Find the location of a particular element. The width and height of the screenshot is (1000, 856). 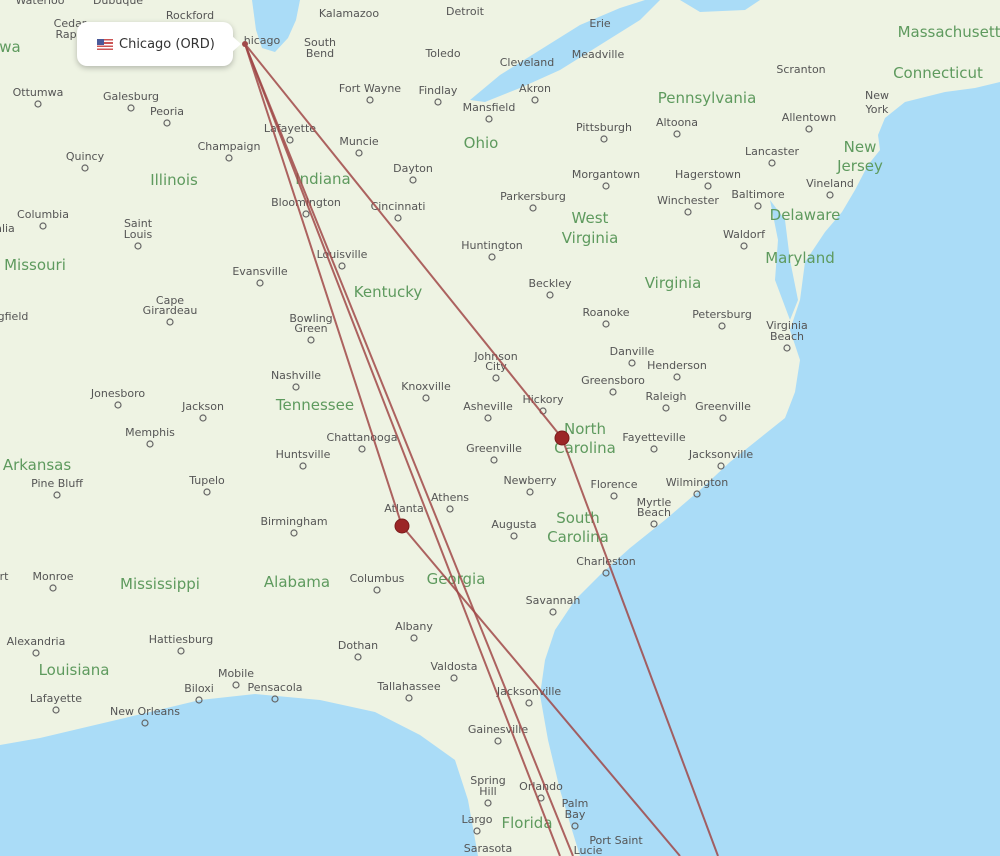

city-label: Jacksonville is located at coordinates (721, 454).